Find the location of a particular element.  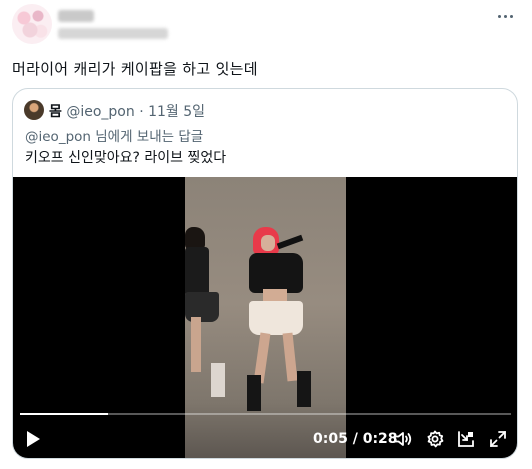

pip-icon is located at coordinates (466, 439).